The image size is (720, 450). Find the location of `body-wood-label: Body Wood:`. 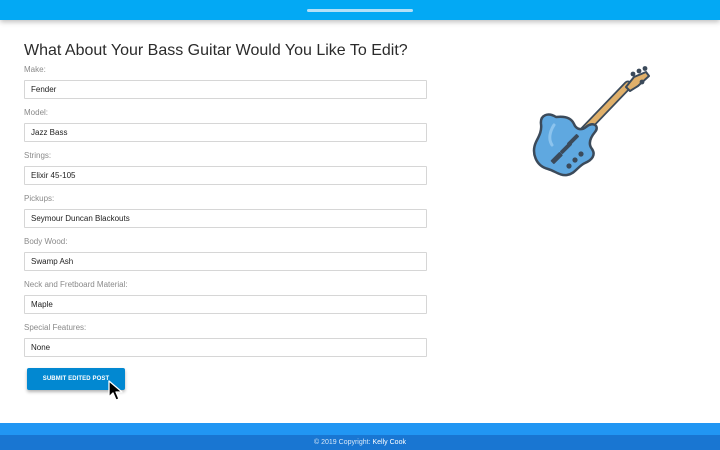

body-wood-label: Body Wood: is located at coordinates (46, 241).